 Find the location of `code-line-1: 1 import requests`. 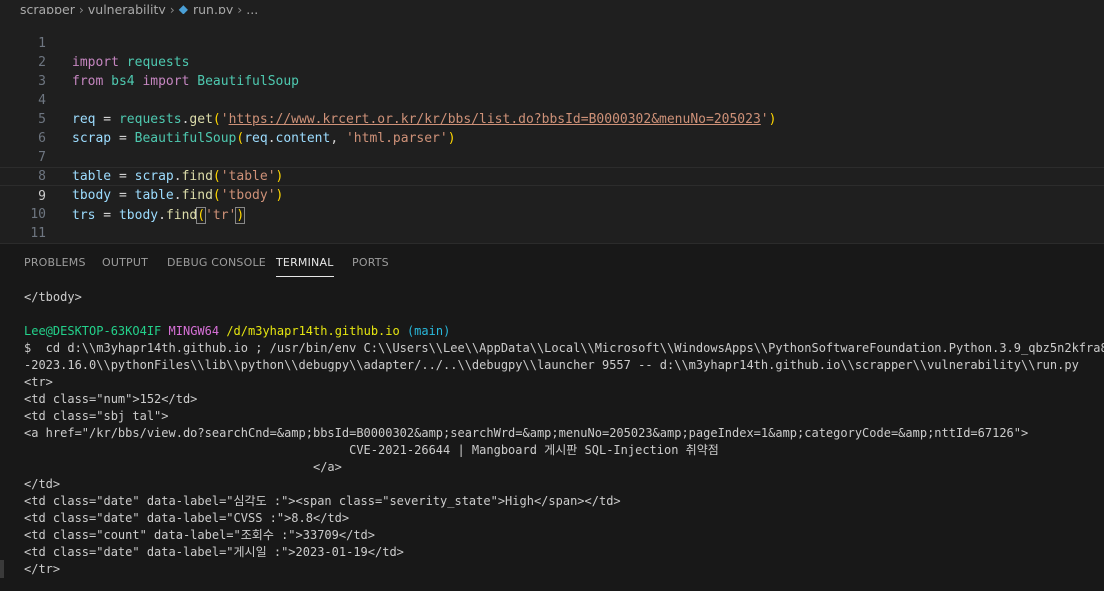

code-line-1: 1 import requests is located at coordinates (552, 42).